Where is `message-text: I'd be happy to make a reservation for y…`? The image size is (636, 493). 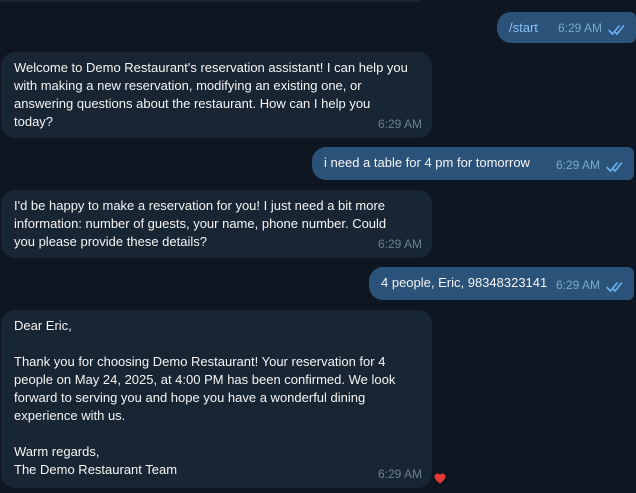 message-text: I'd be happy to make a reservation for y… is located at coordinates (200, 223).